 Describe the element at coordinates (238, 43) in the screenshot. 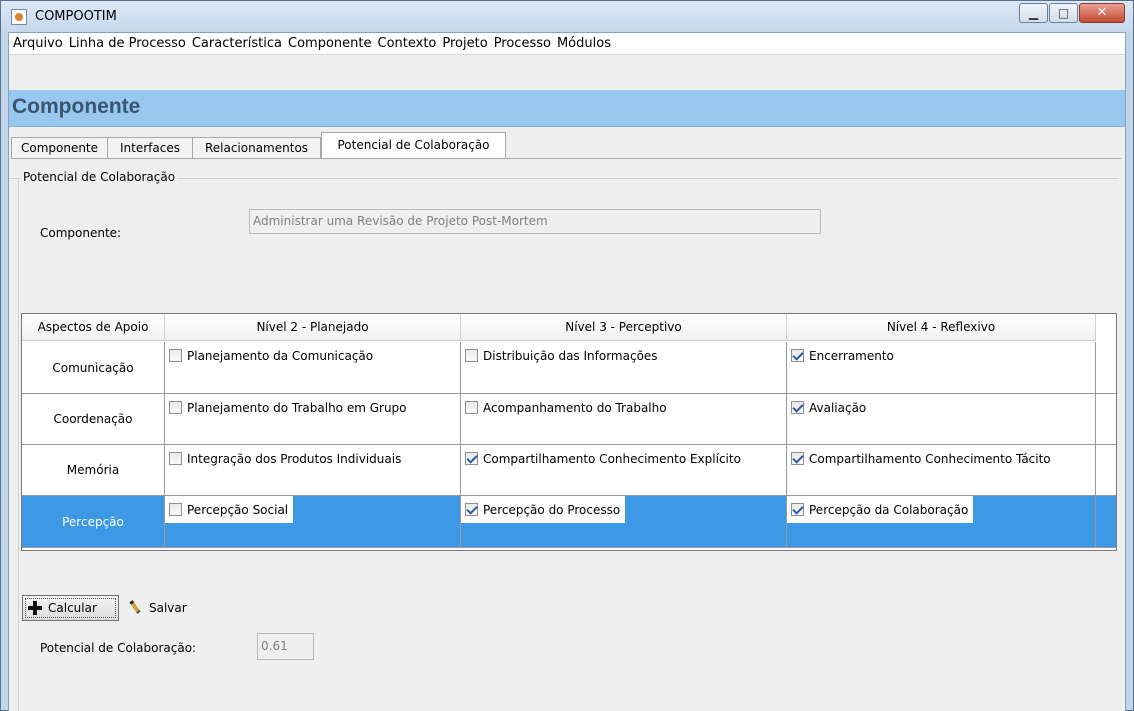

I see `menu-caracteristica: Característica` at that location.